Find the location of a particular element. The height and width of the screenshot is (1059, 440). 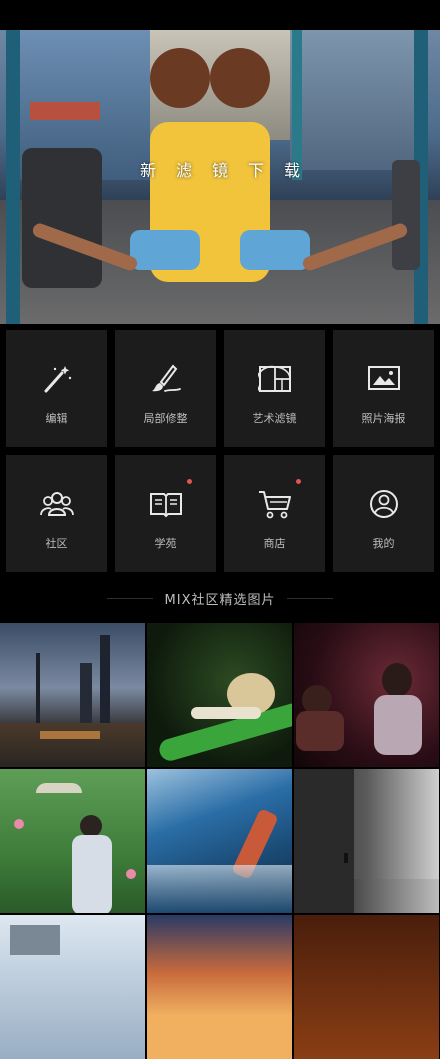

tool-label: 艺术滤镜 is located at coordinates (274, 418).